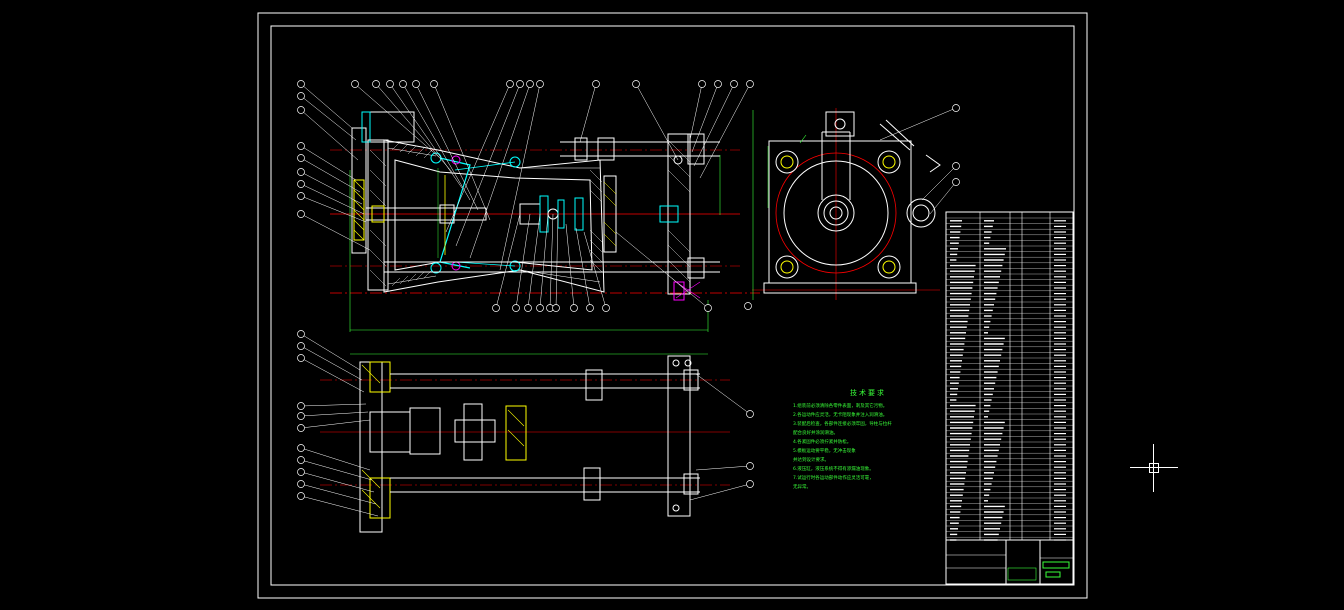 The width and height of the screenshot is (1344, 610). What do you see at coordinates (525, 443) in the screenshot?
I see `top-view` at bounding box center [525, 443].